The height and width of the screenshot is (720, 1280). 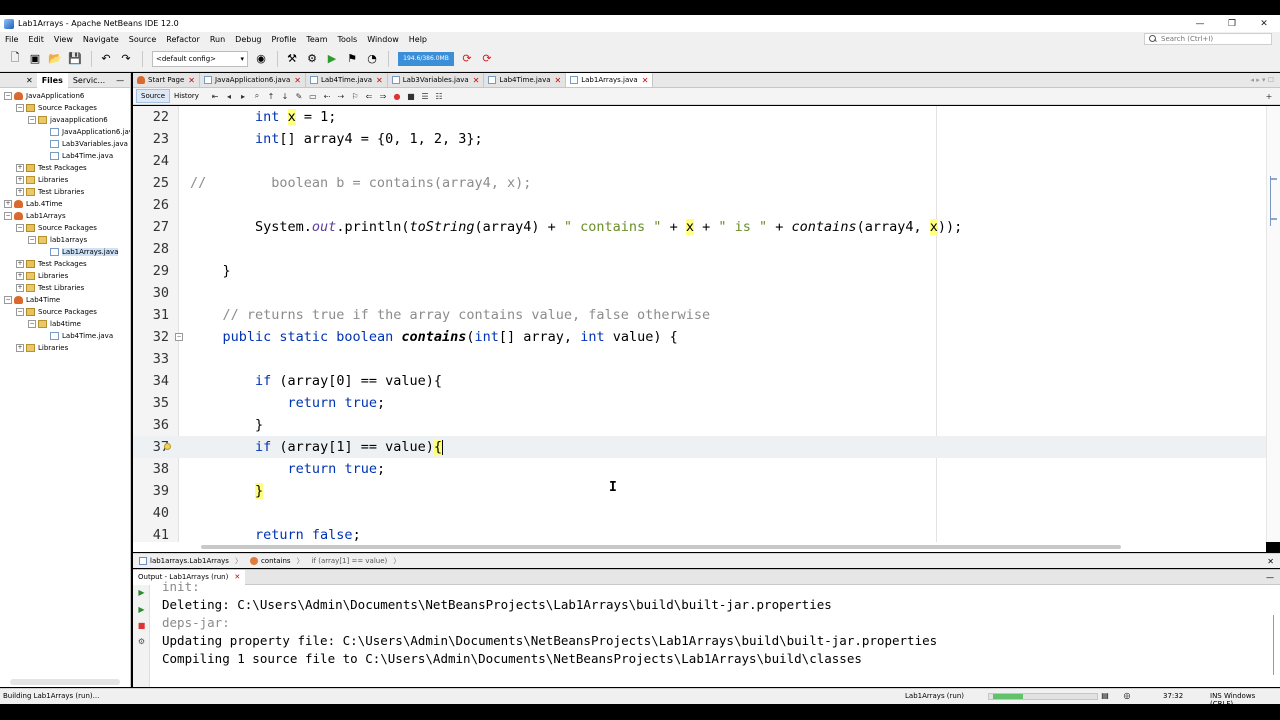 I want to click on debug-project-icon: ⚑, so click(x=352, y=59).